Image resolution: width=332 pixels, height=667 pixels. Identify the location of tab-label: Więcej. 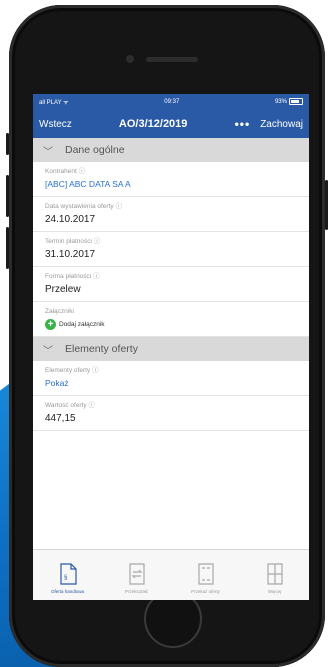
(274, 591).